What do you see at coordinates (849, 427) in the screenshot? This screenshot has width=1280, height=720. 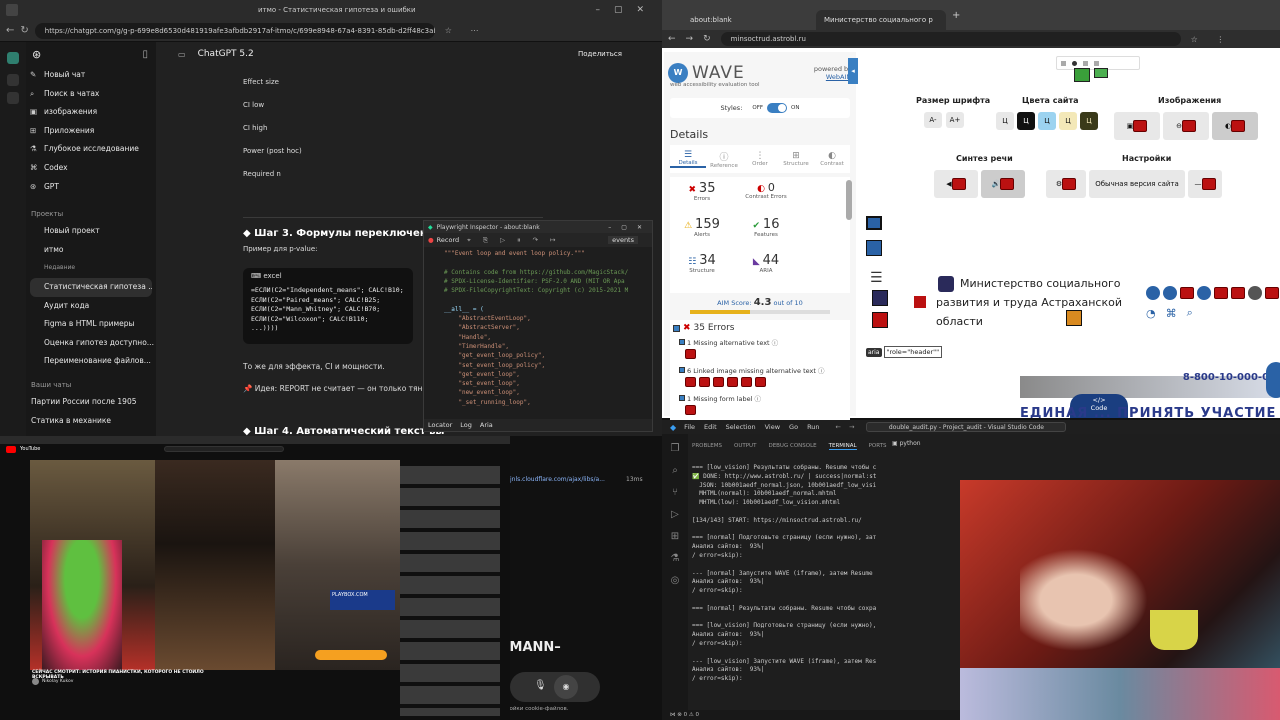 I see `nav-arrows: ←→` at bounding box center [849, 427].